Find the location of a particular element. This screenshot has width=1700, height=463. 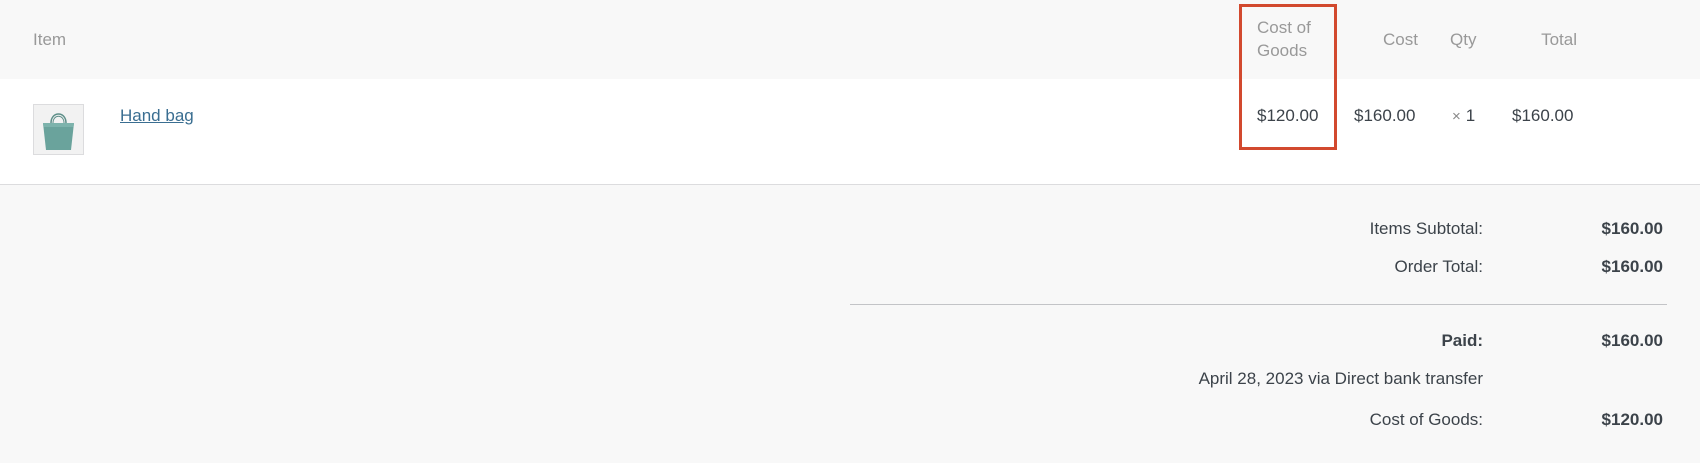

paid-value: $160.00 is located at coordinates (1632, 340).